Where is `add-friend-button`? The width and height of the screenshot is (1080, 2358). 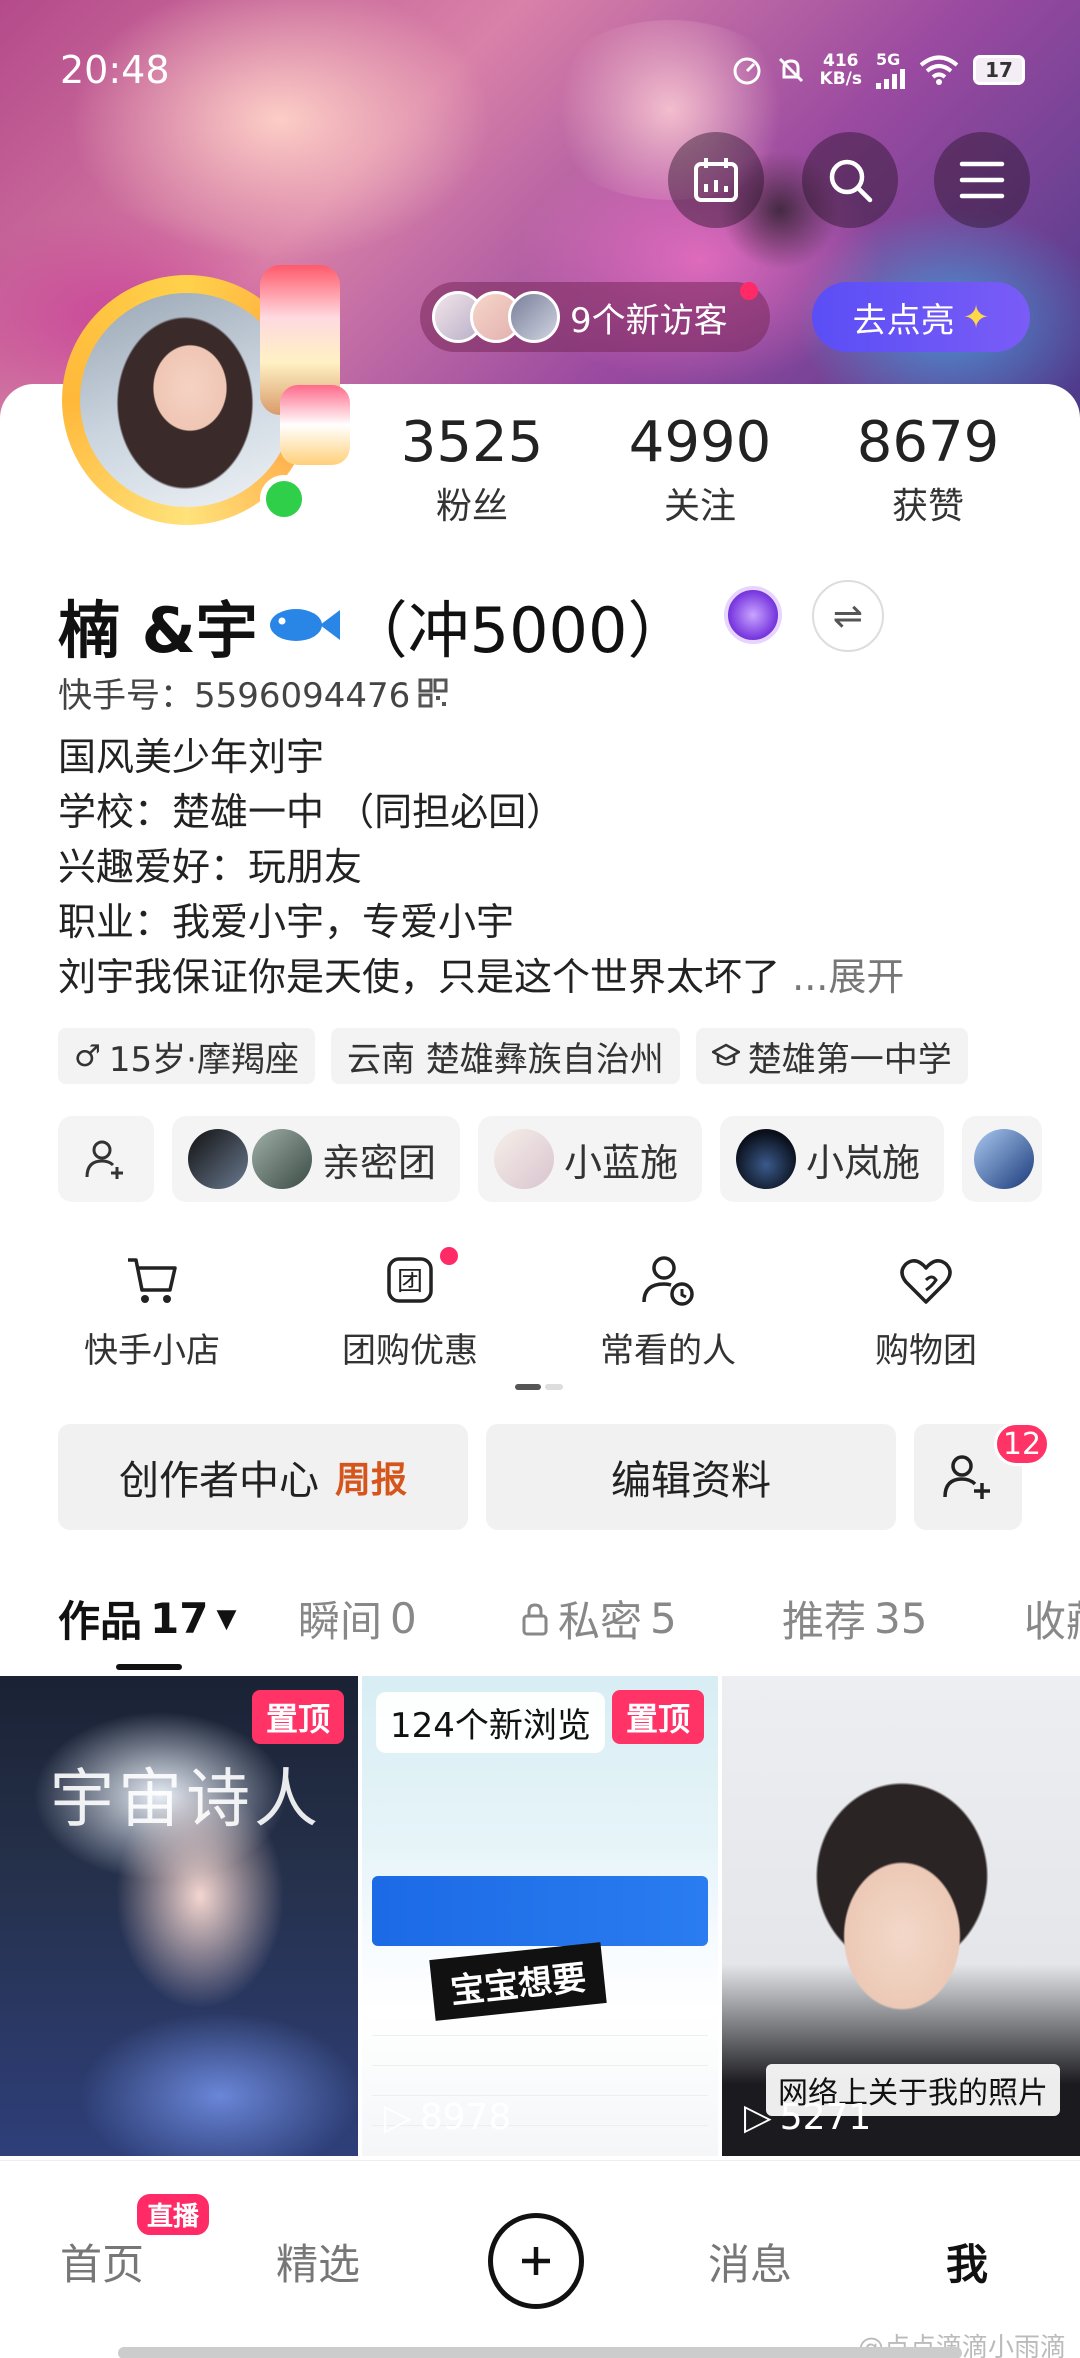 add-friend-button is located at coordinates (106, 1159).